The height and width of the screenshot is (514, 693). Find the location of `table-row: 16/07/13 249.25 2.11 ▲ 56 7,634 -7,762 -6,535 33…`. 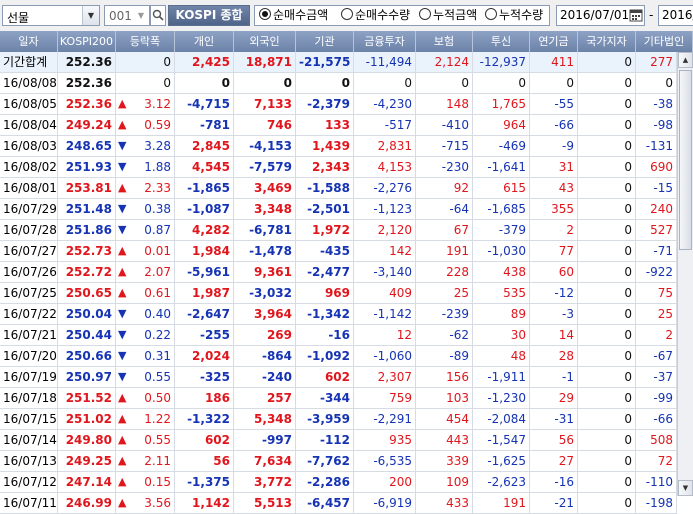

table-row: 16/07/13 249.25 2.11 ▲ 56 7,634 -7,762 -6,535 33… is located at coordinates (338, 461).